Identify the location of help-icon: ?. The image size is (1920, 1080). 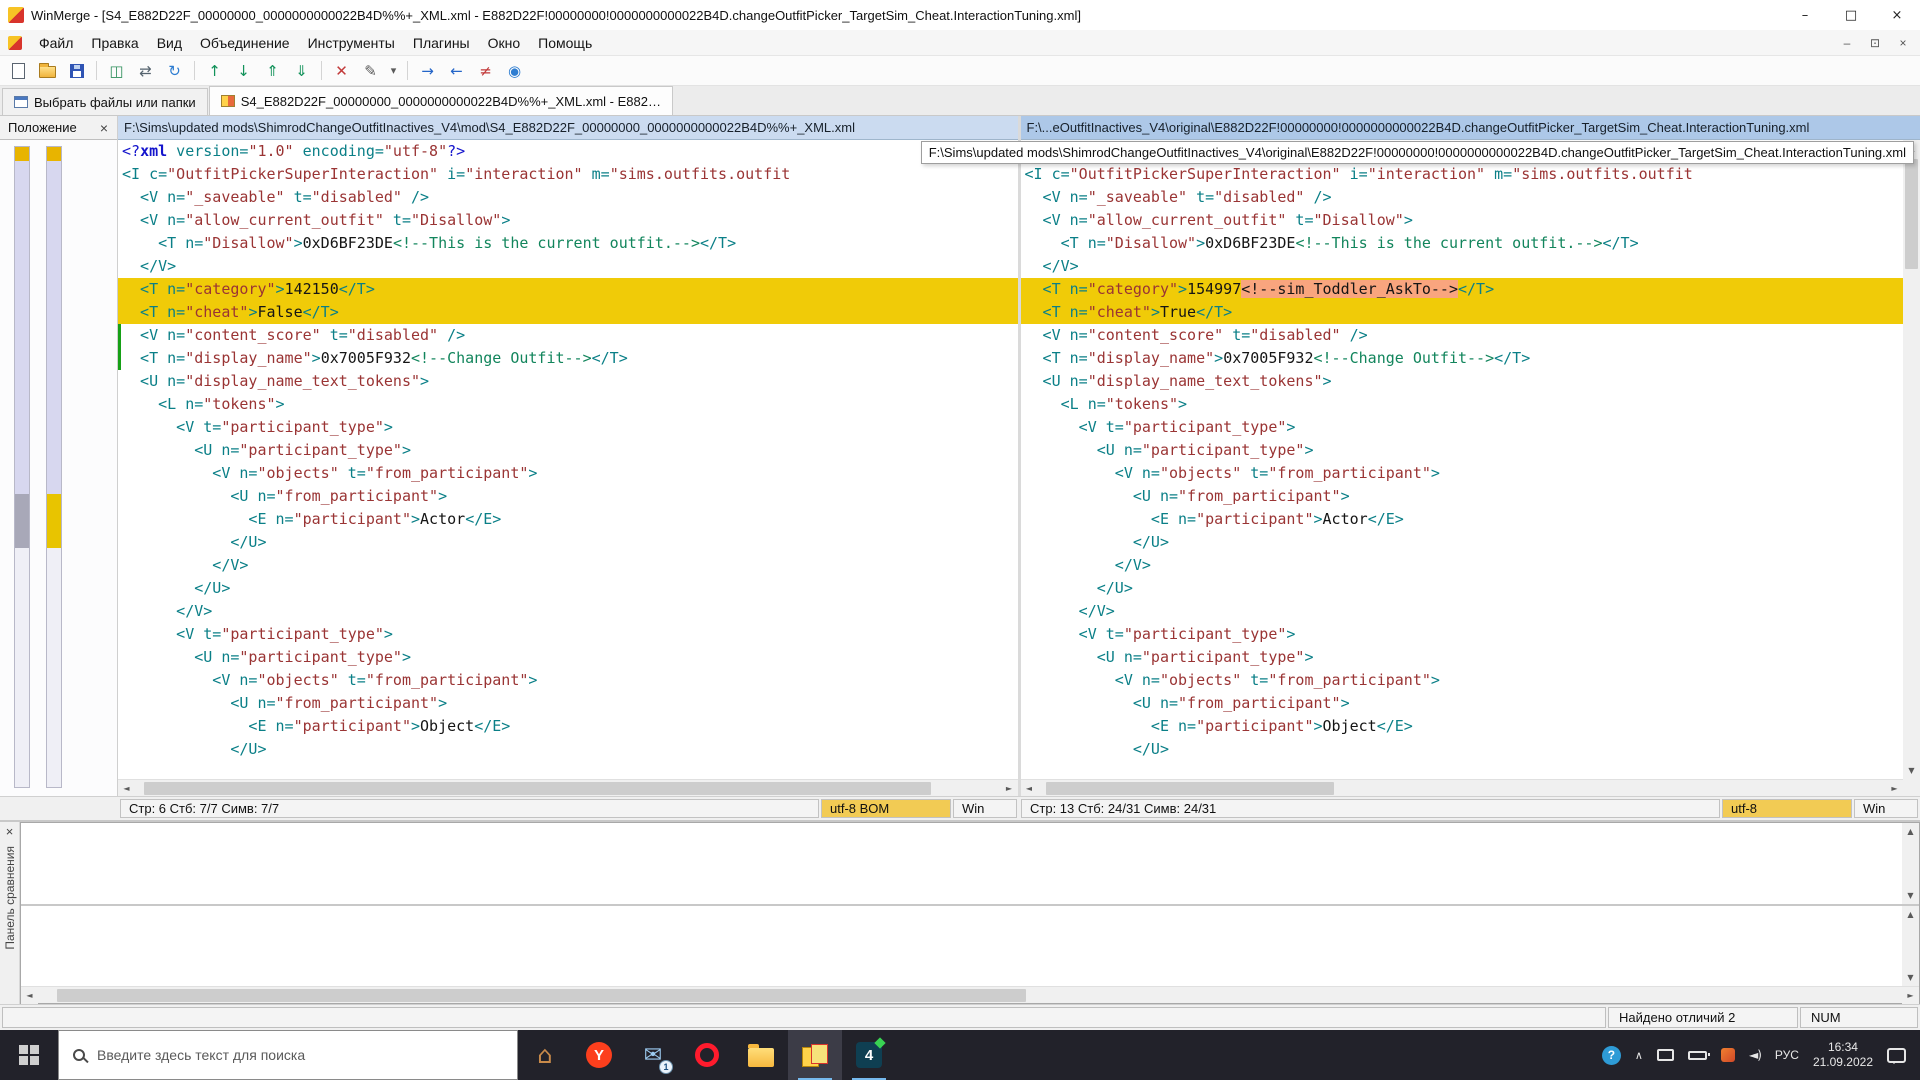
(1611, 1055).